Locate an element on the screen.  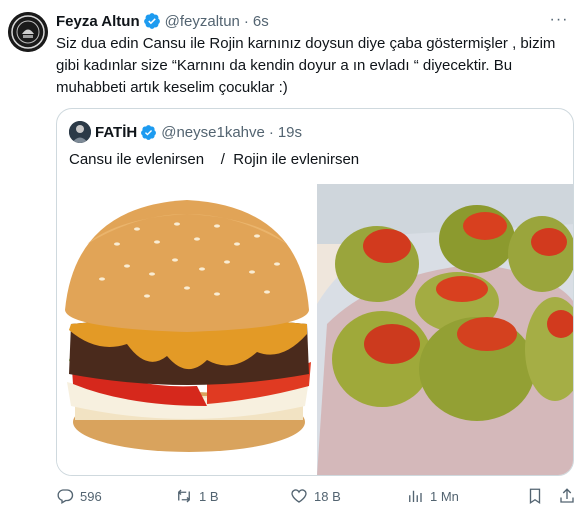
retweet-count: 1 B is located at coordinates (209, 496).